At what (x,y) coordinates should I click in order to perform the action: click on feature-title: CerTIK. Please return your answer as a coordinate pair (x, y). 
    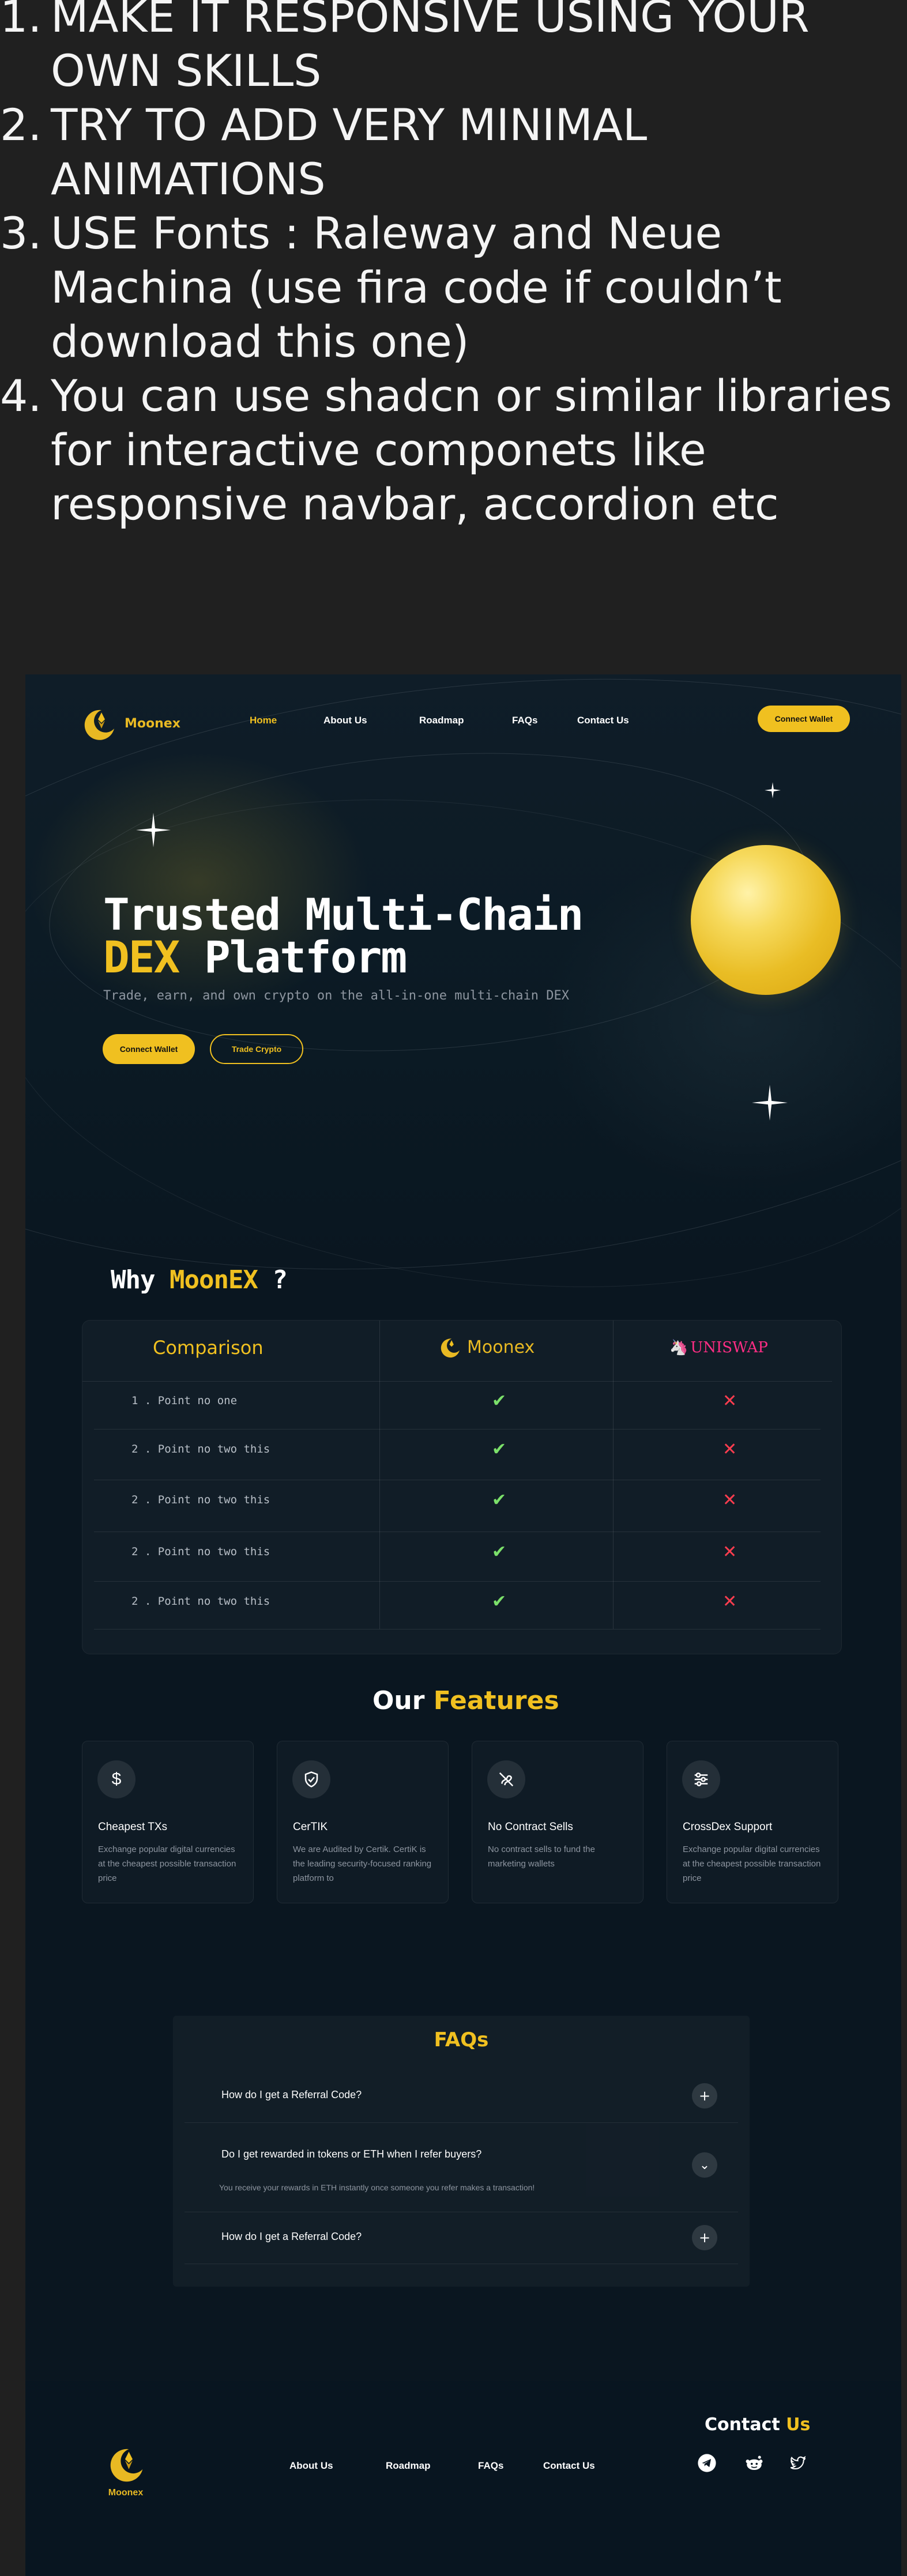
    Looking at the image, I should click on (311, 1827).